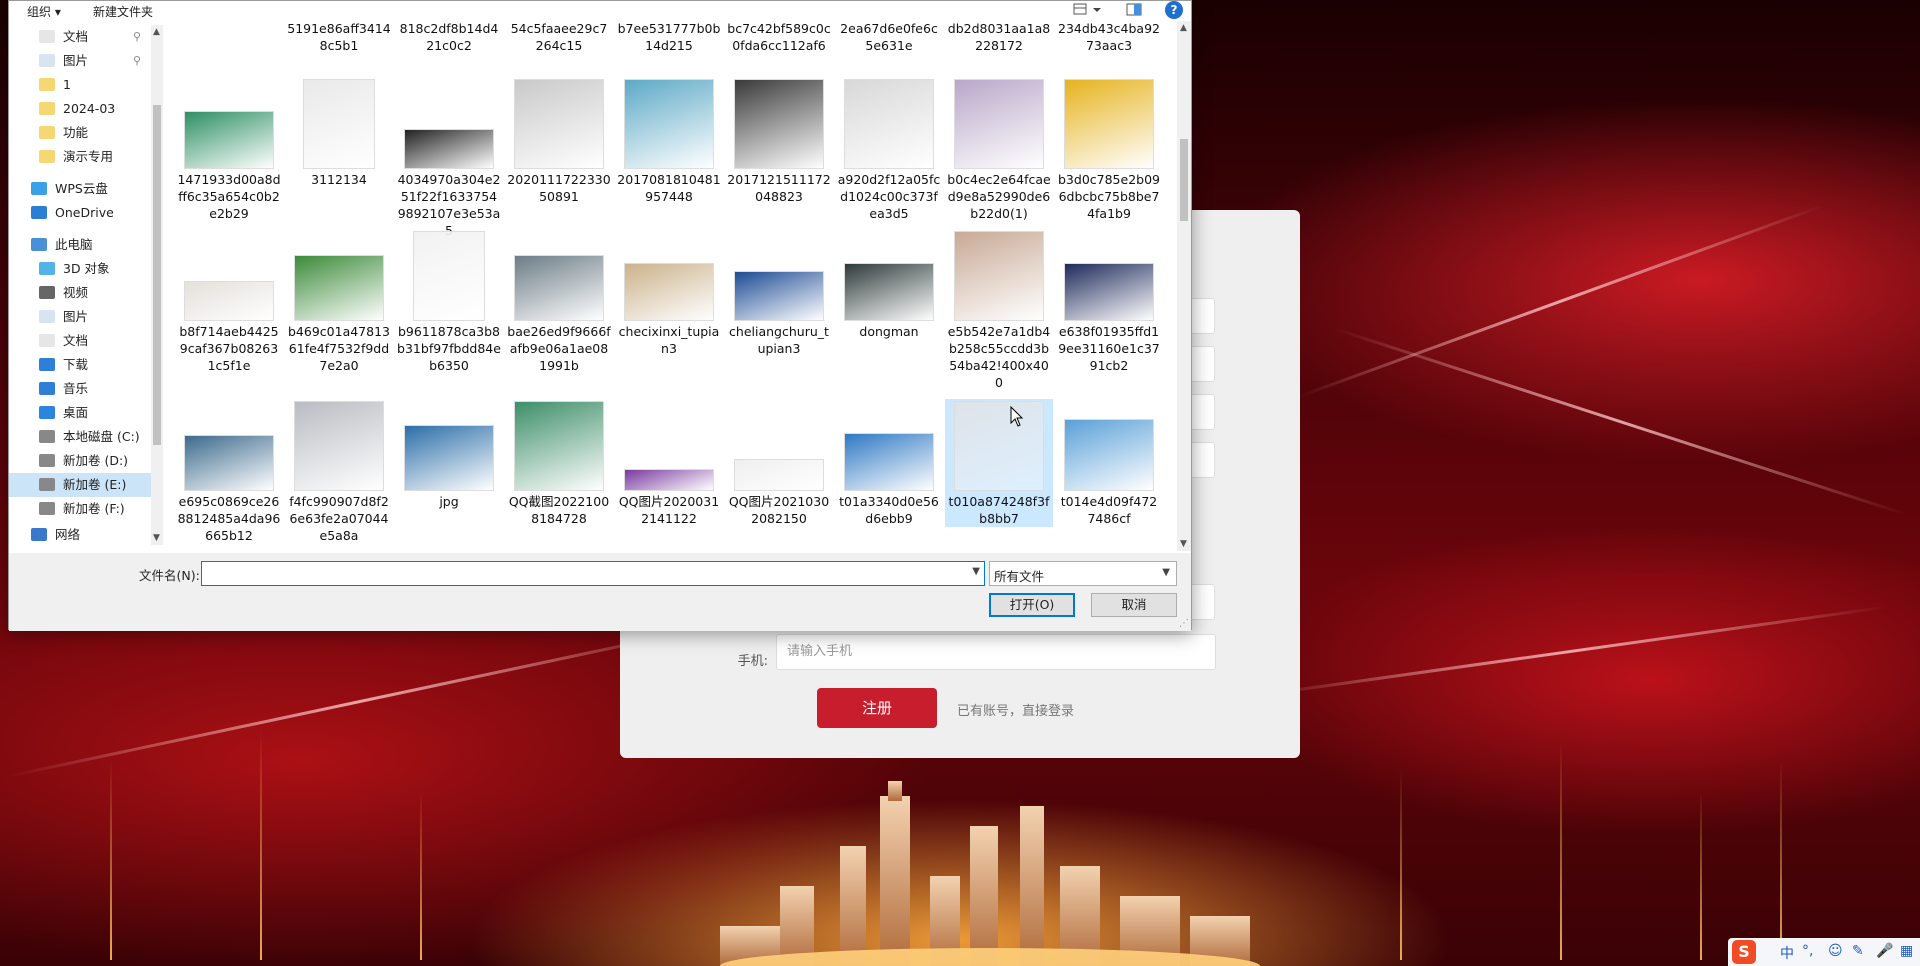 The image size is (1920, 966). I want to click on nav-item: 此电脑, so click(80, 245).